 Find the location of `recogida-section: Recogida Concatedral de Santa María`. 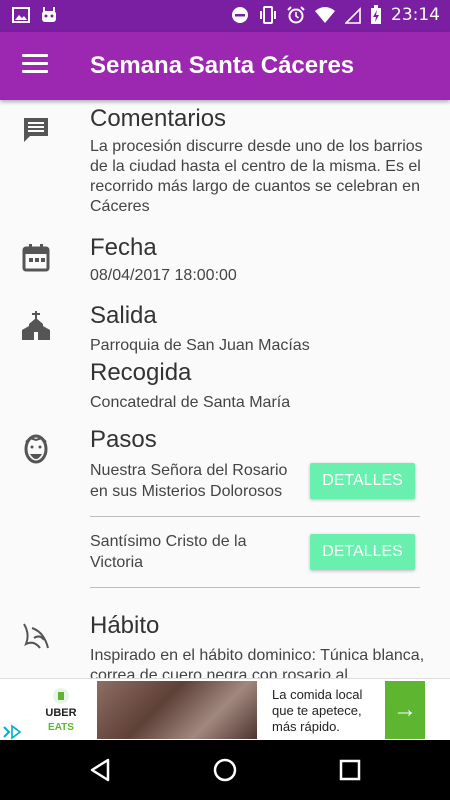

recogida-section: Recogida Concatedral de Santa María is located at coordinates (265, 386).